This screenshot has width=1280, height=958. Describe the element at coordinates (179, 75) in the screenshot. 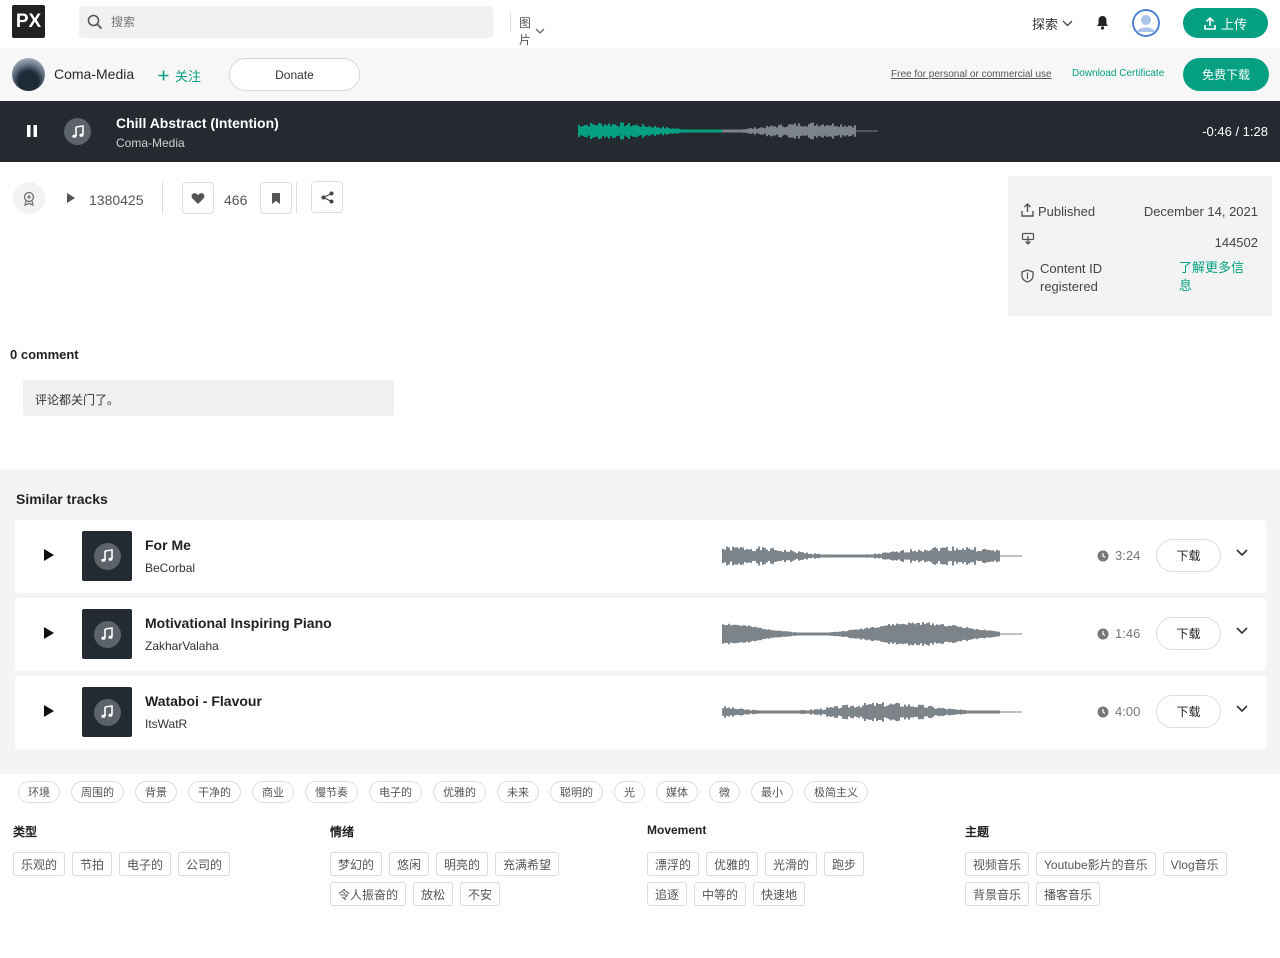

I see `follow-button: 关注` at that location.